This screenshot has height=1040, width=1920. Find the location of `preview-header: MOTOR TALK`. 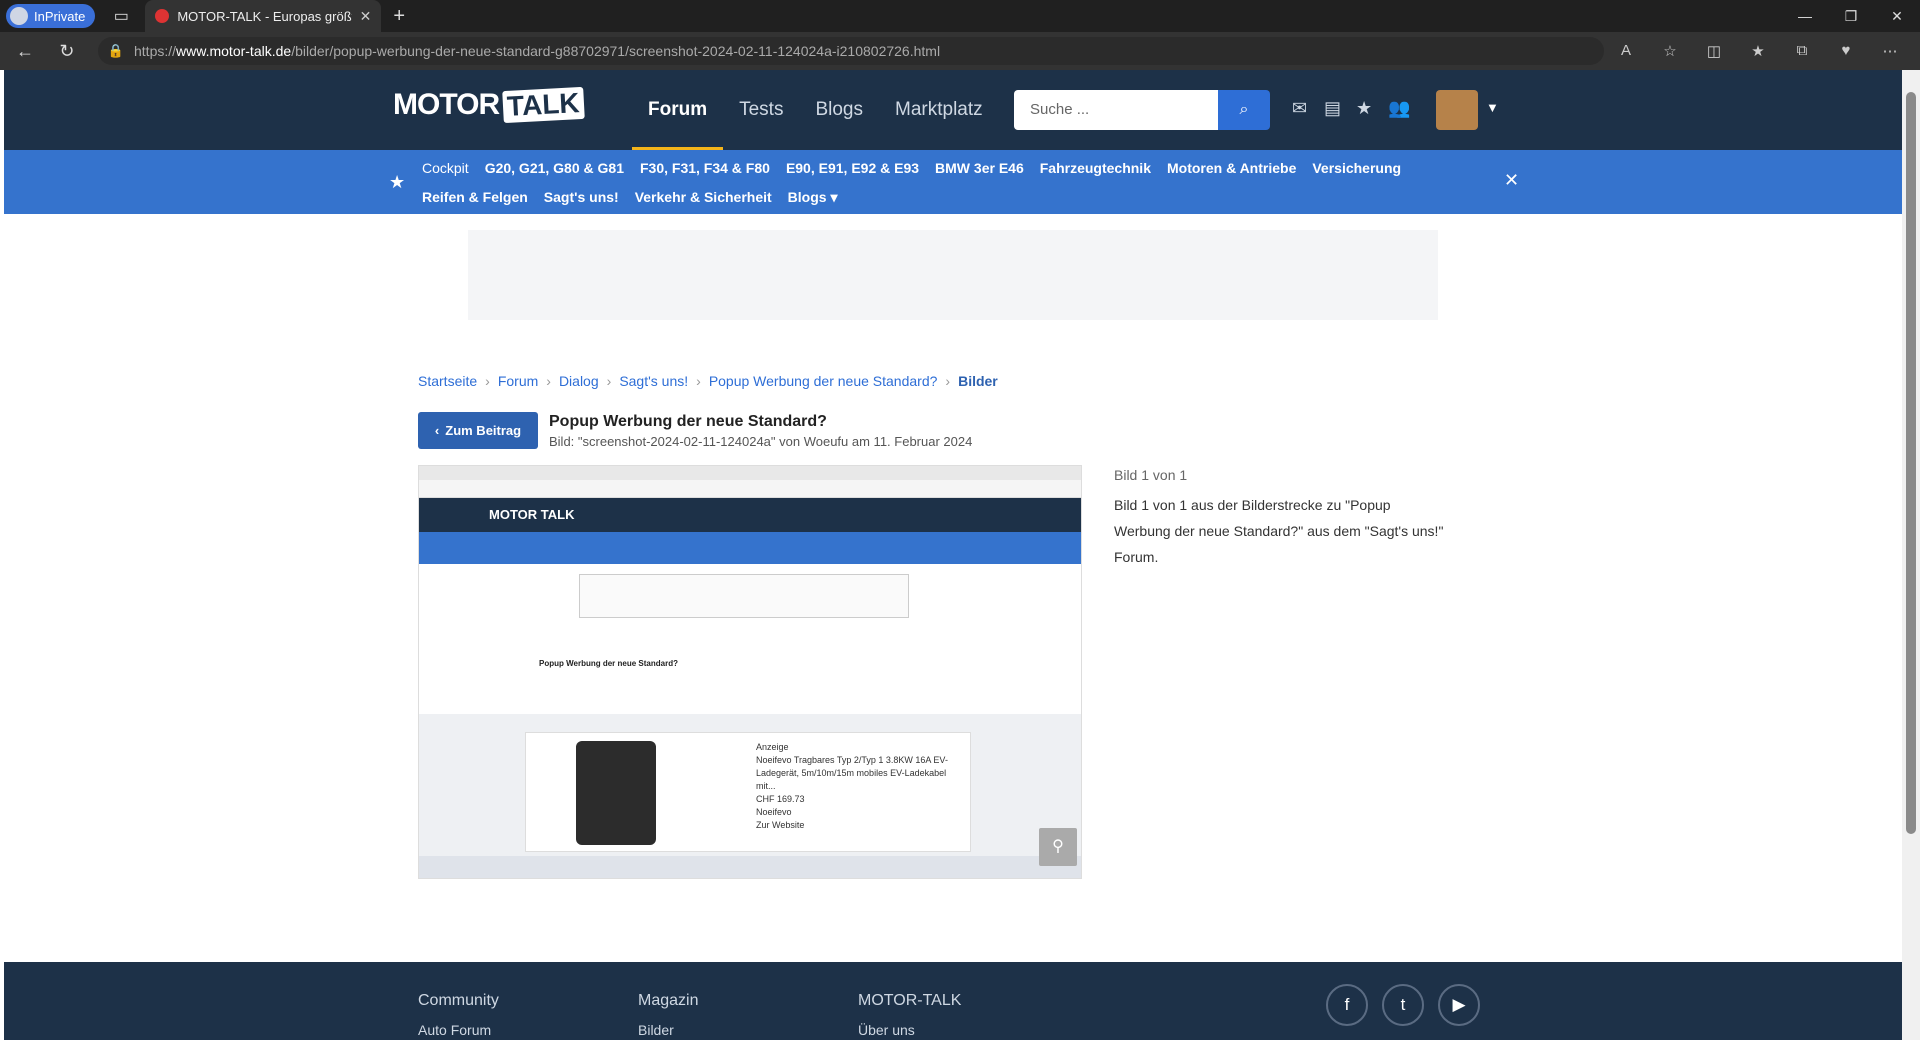

preview-header: MOTOR TALK is located at coordinates (750, 515).